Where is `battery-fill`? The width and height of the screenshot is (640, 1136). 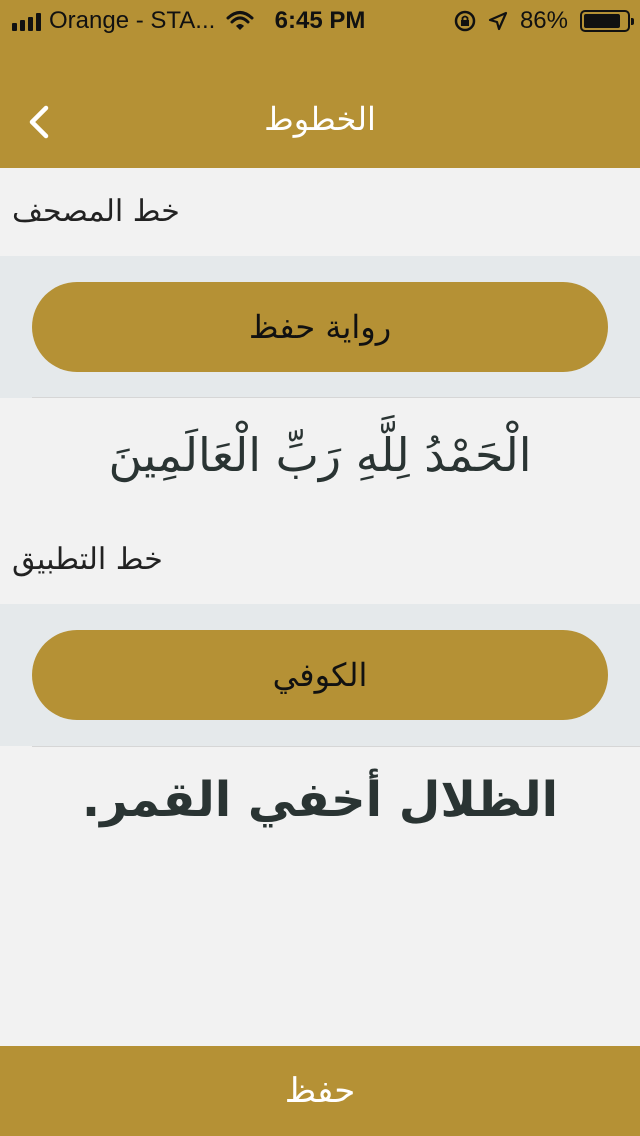 battery-fill is located at coordinates (602, 21).